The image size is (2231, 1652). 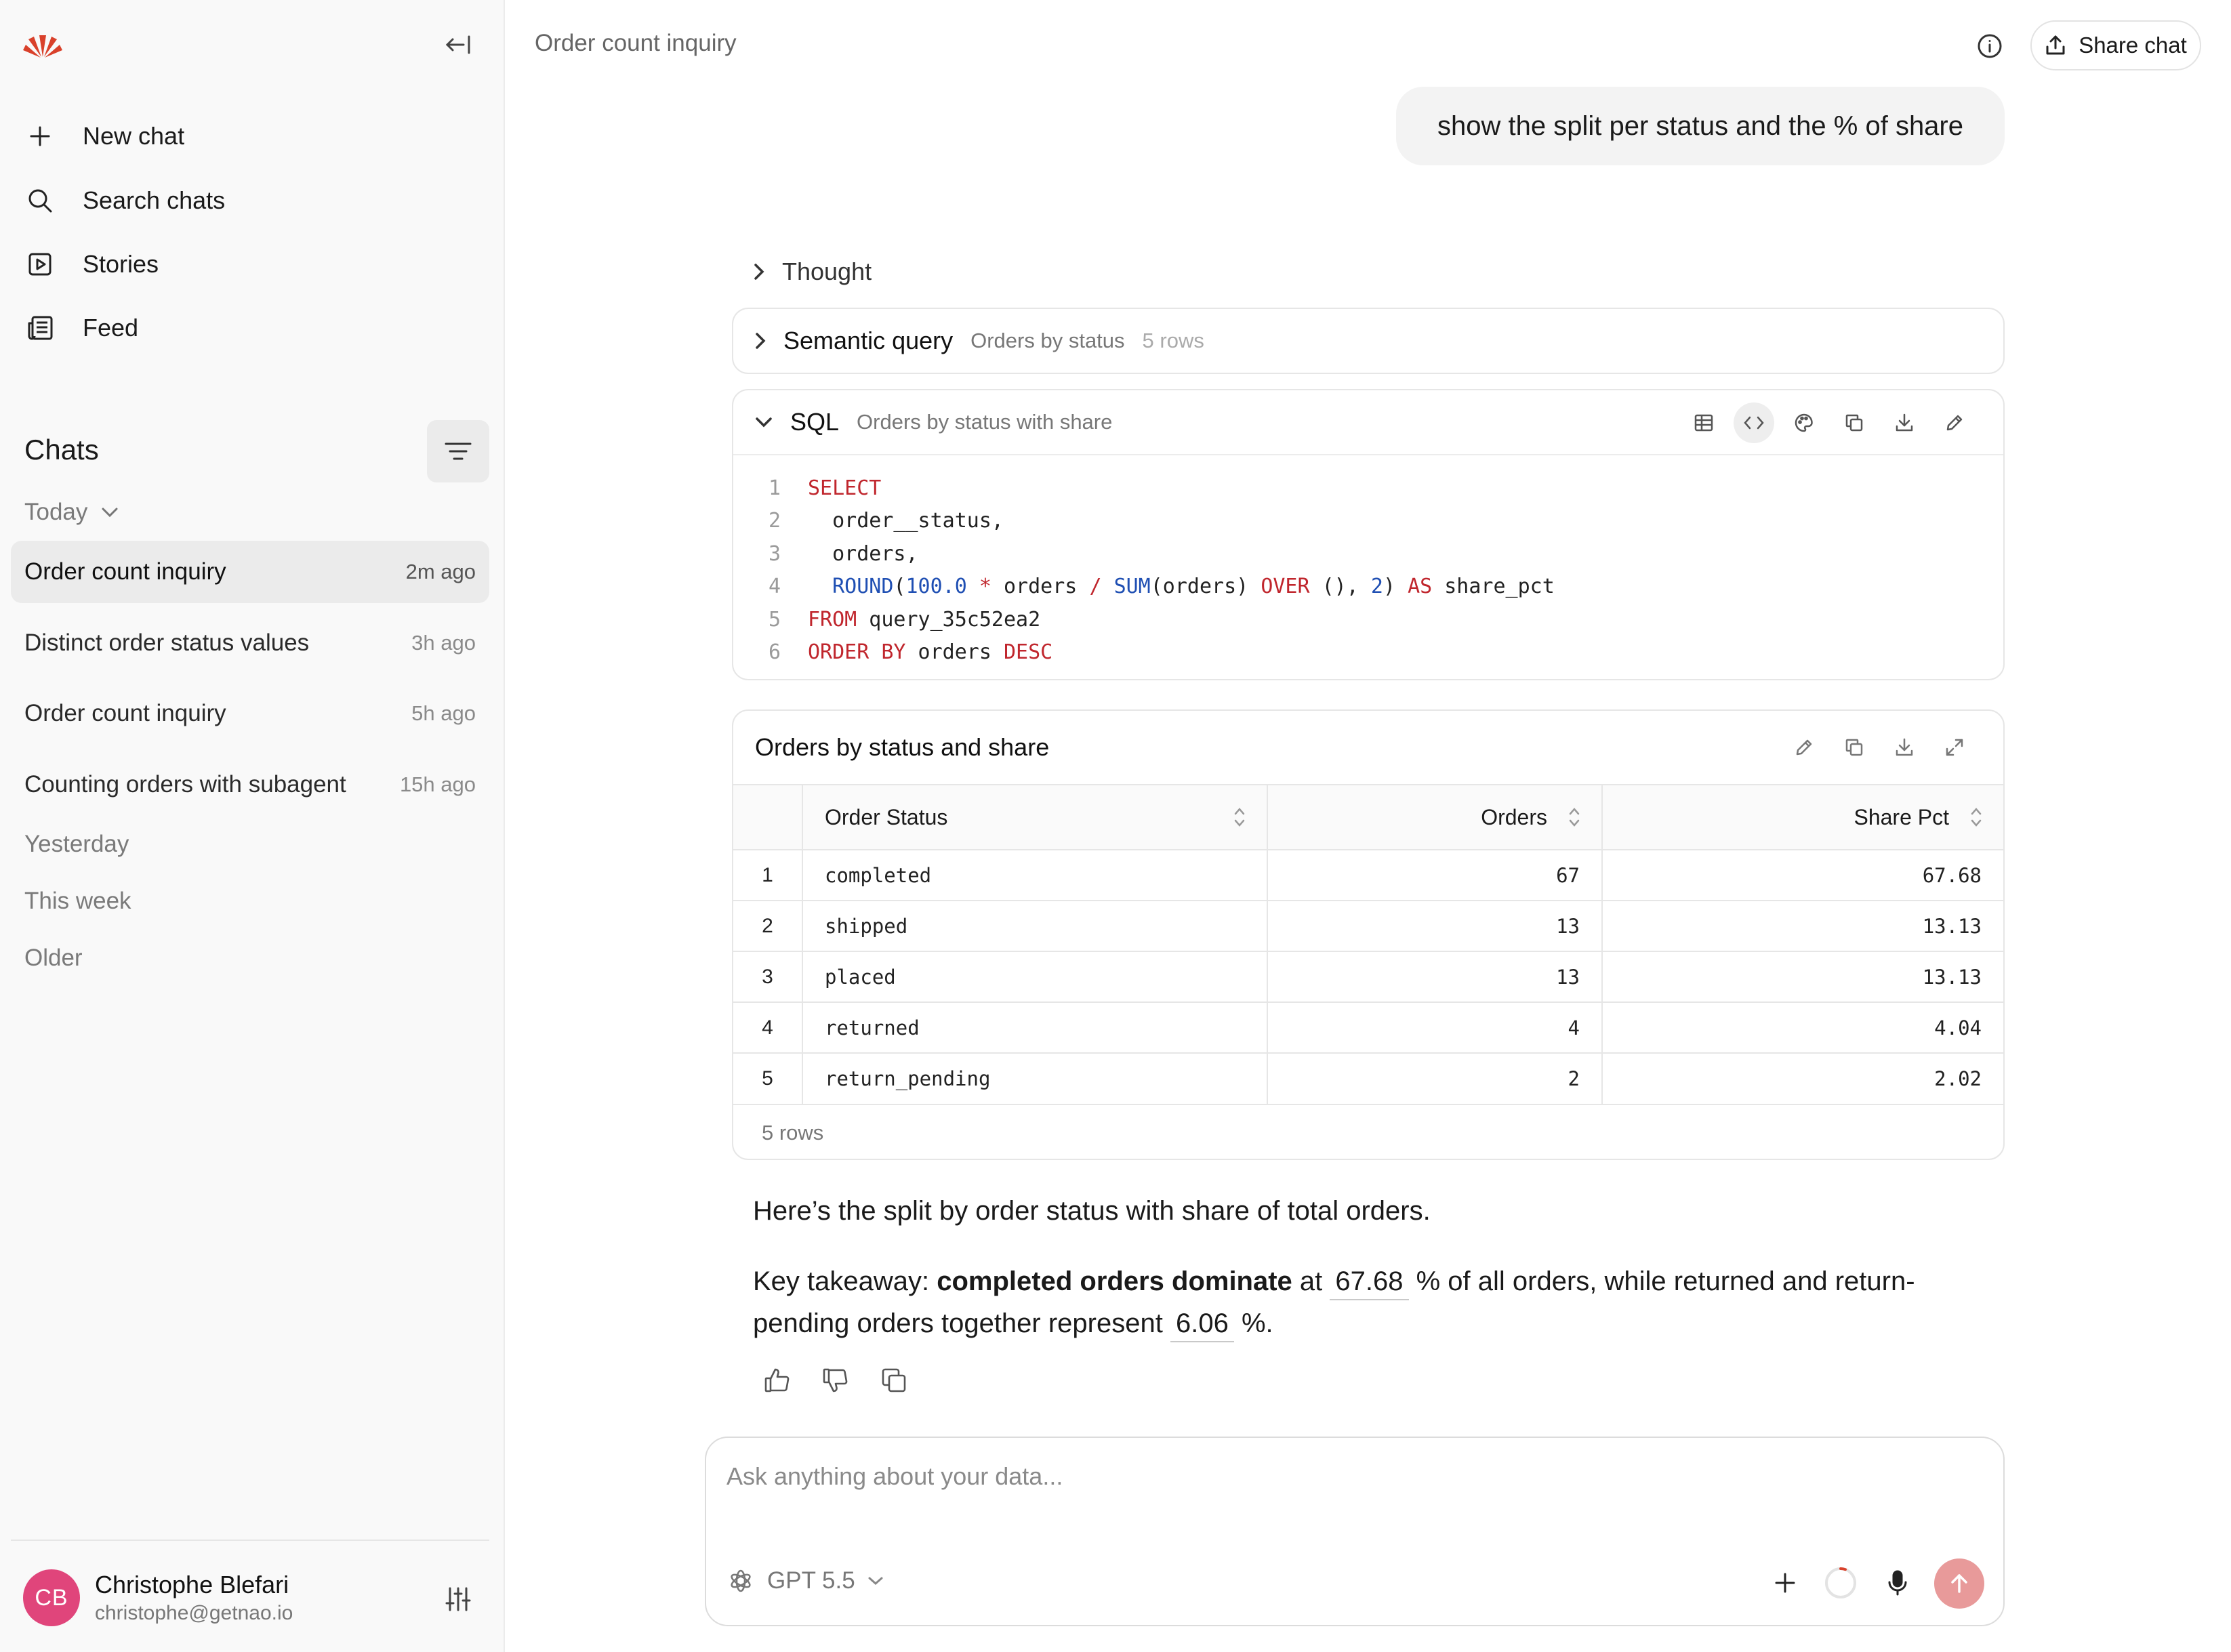 I want to click on settings-button, so click(x=458, y=1599).